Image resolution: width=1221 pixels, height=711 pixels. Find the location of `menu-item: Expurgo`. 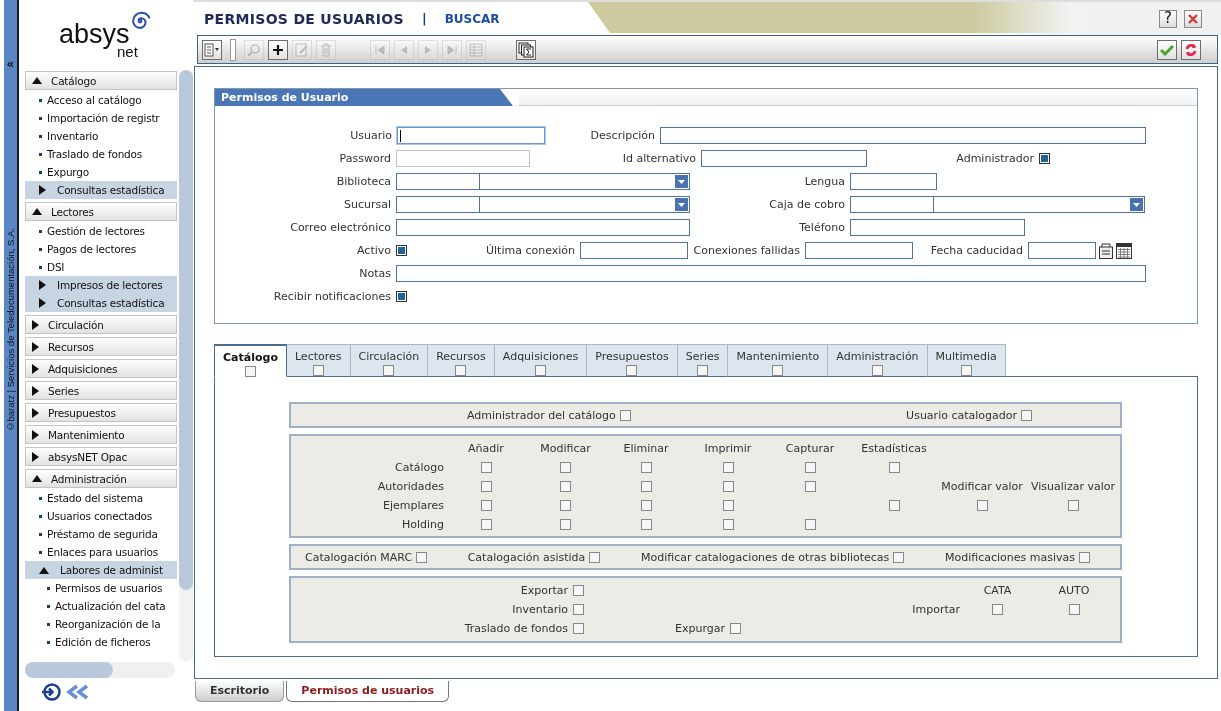

menu-item: Expurgo is located at coordinates (68, 172).